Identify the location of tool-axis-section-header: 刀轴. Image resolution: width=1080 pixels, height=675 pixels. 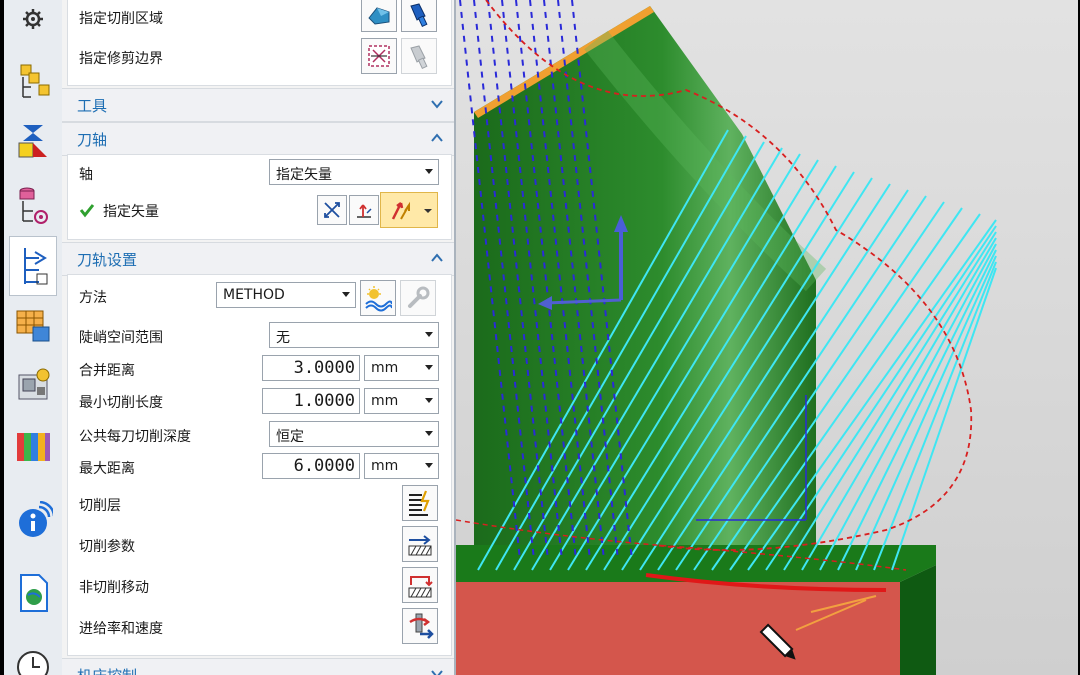
(258, 139).